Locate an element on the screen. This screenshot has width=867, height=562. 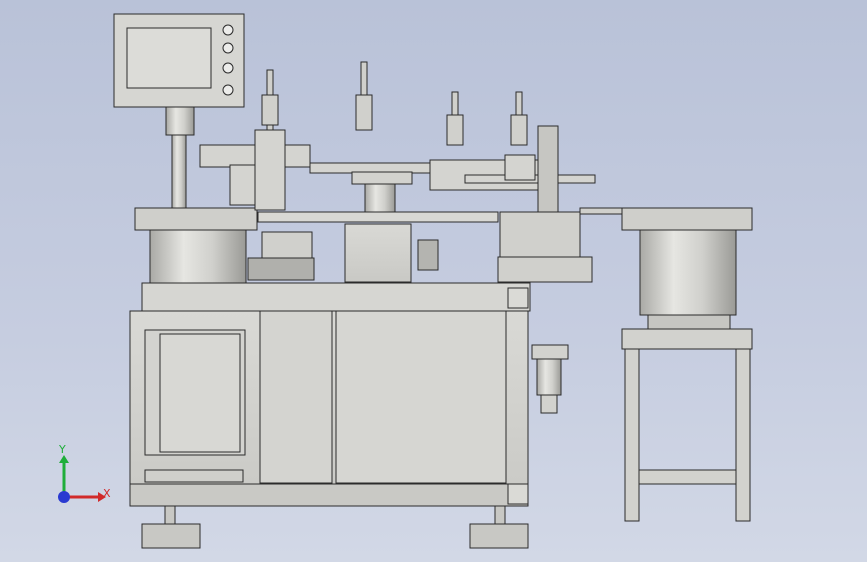
x-axis-label: X is located at coordinates (107, 493).